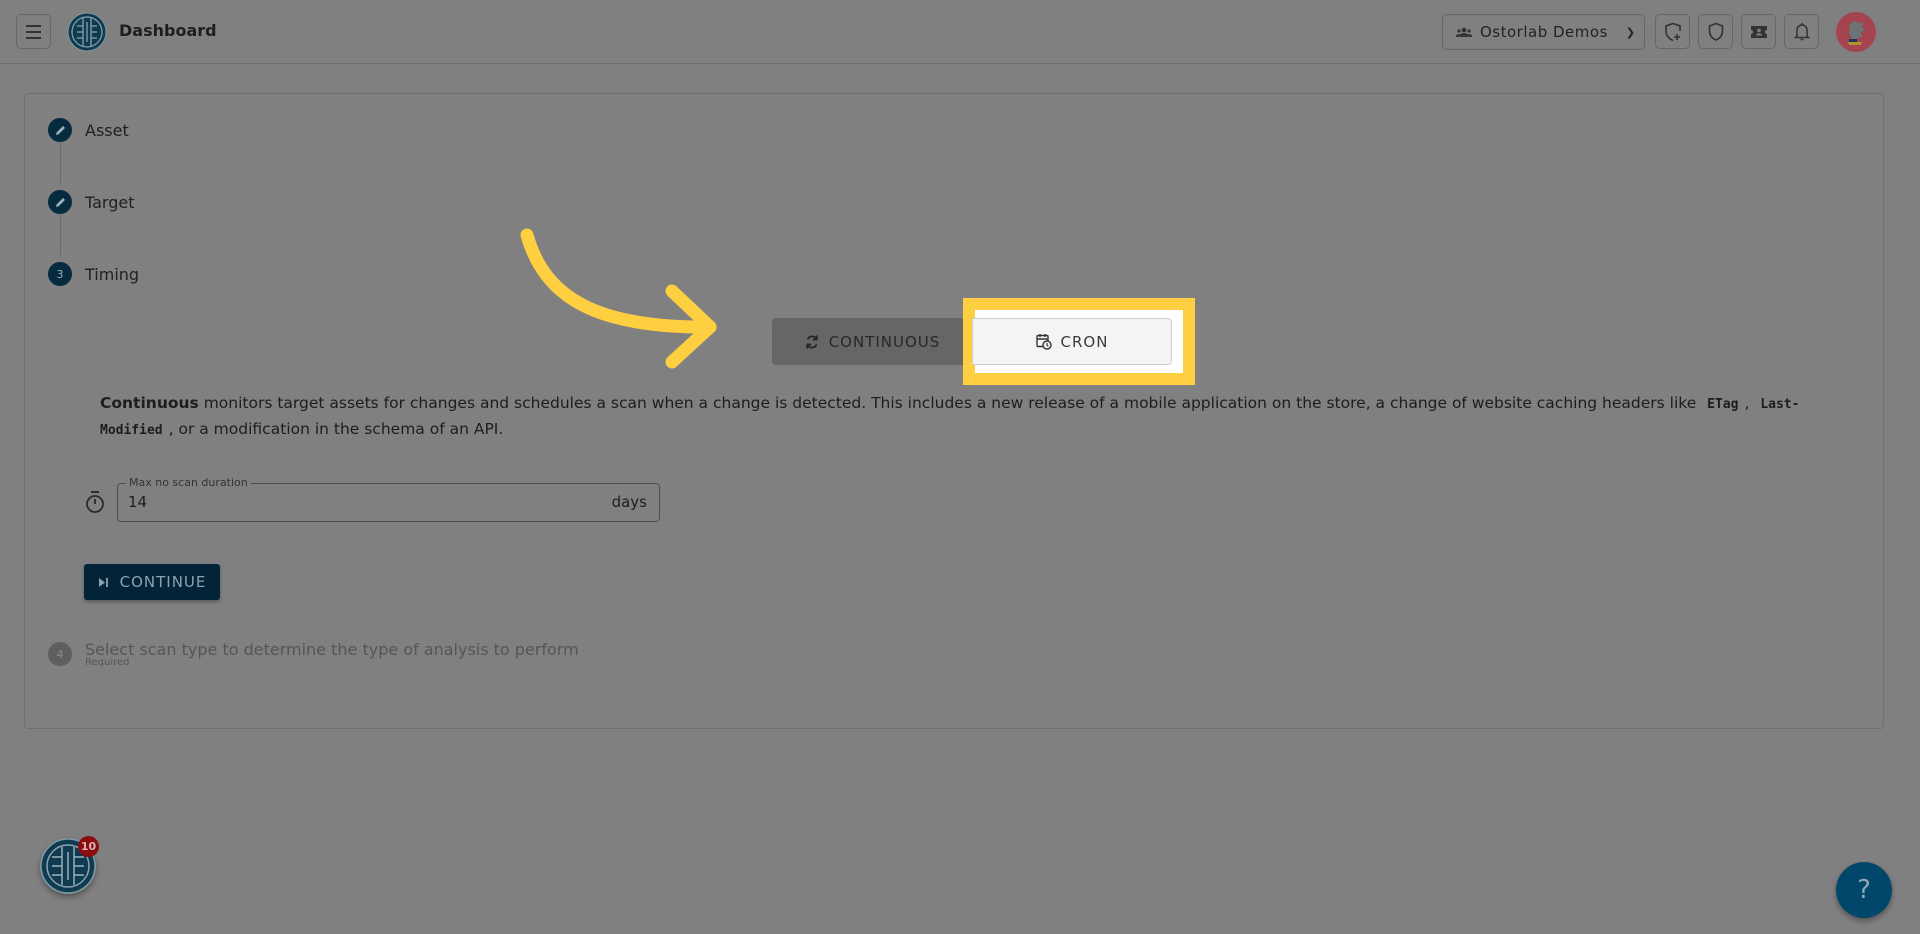  I want to click on continuous-label: CONTINUOUS, so click(884, 341).